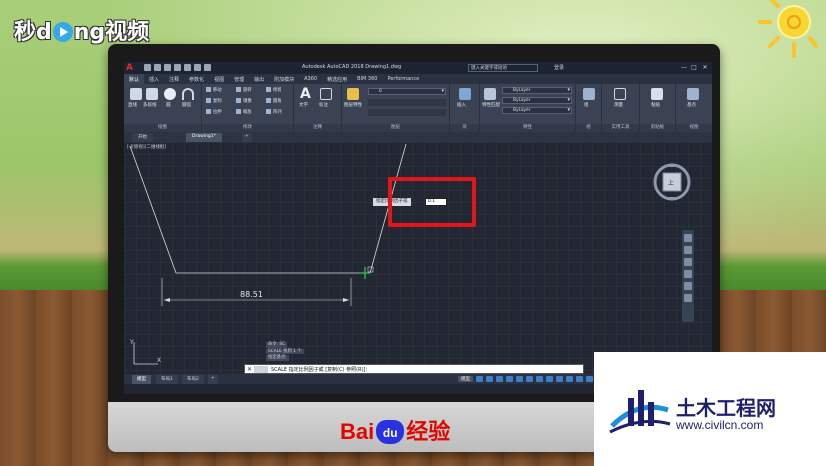  I want to click on lineweight-icon, so click(539, 379).